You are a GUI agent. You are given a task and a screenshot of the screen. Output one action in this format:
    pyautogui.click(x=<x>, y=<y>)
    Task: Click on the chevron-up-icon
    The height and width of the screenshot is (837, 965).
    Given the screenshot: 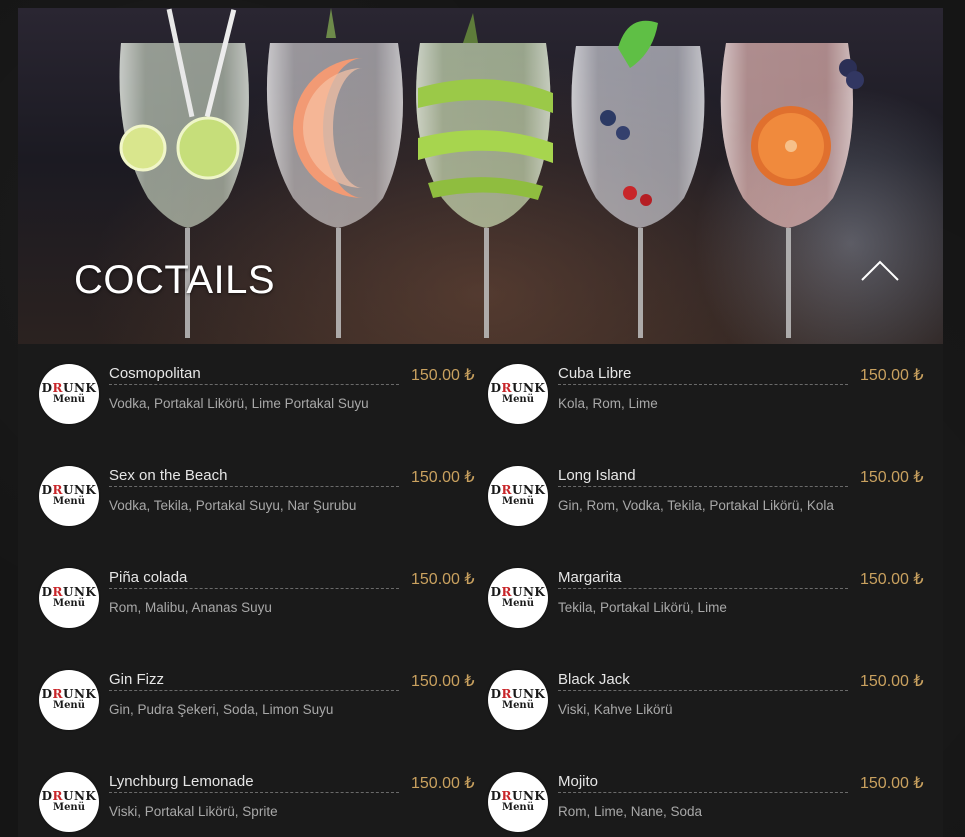 What is the action you would take?
    pyautogui.click(x=880, y=270)
    